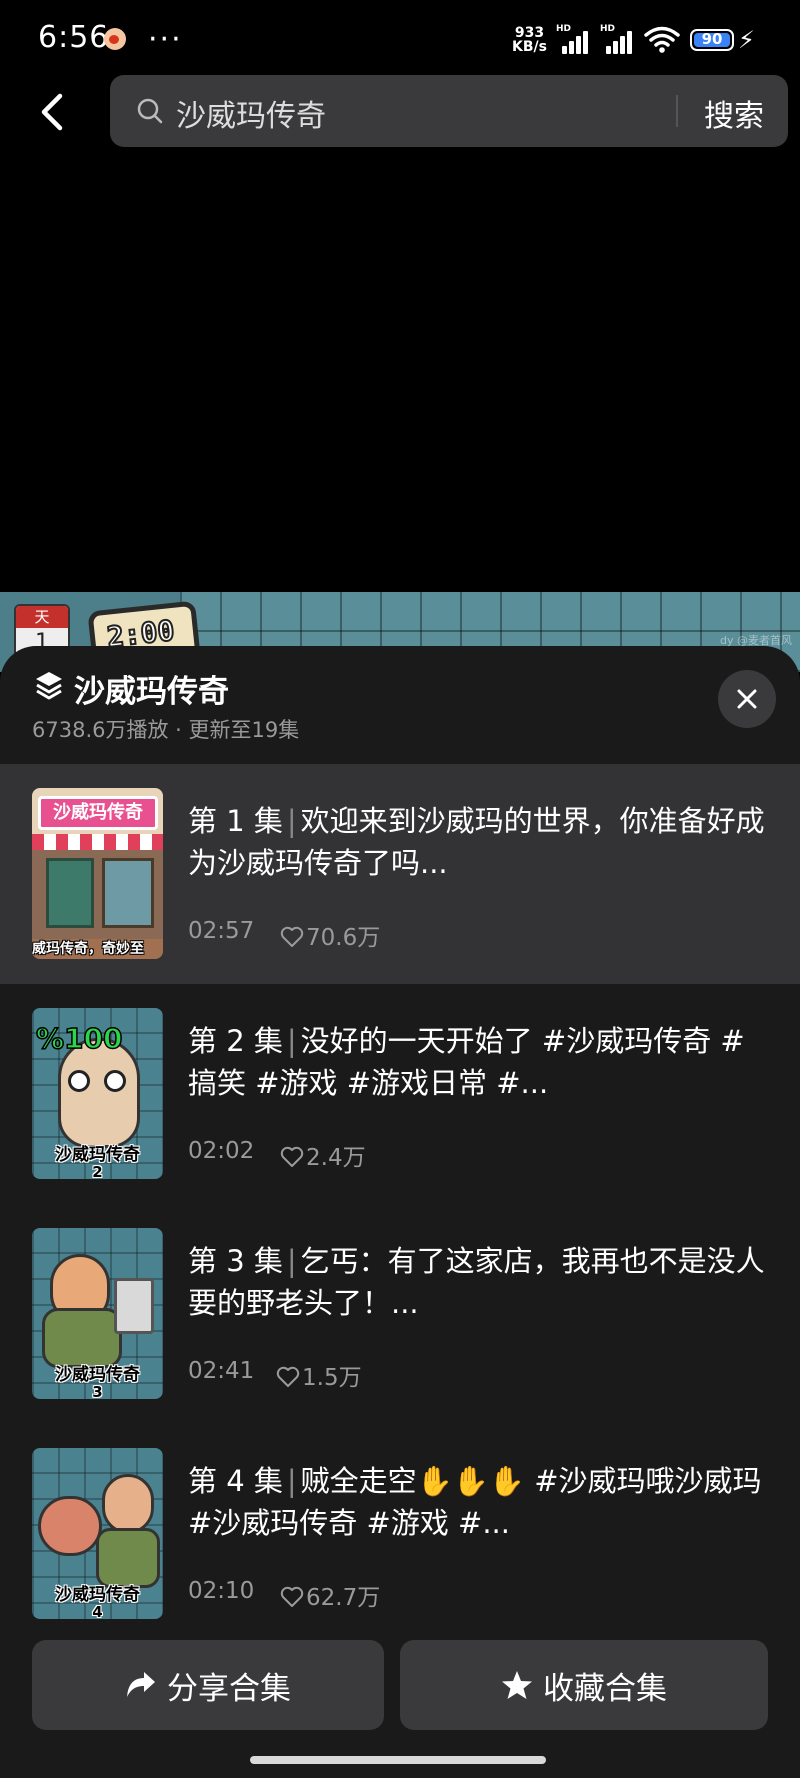 The image size is (800, 1778). I want to click on episode-thumbnail: %100 沙威玛传奇 2, so click(97, 1093).